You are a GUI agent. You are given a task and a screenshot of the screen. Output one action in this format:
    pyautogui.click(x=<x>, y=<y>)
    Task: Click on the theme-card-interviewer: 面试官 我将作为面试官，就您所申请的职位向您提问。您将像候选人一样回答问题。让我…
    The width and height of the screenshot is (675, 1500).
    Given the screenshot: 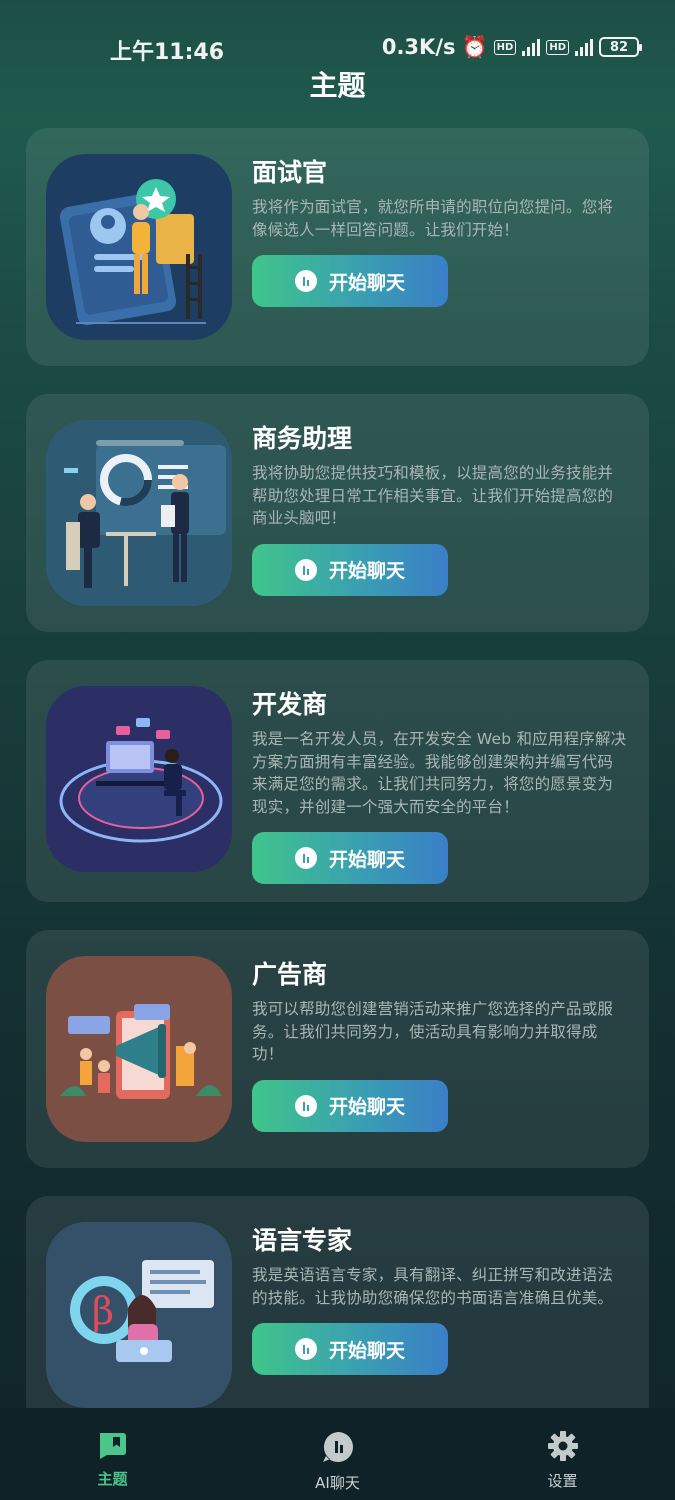 What is the action you would take?
    pyautogui.click(x=337, y=247)
    